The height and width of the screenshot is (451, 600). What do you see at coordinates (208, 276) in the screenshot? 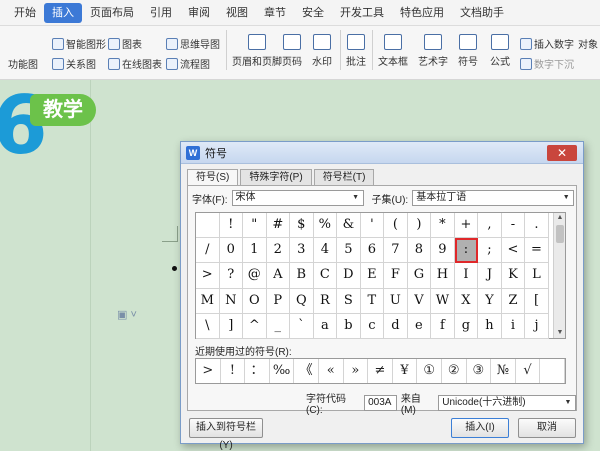
I see `symbol-cell: >` at bounding box center [208, 276].